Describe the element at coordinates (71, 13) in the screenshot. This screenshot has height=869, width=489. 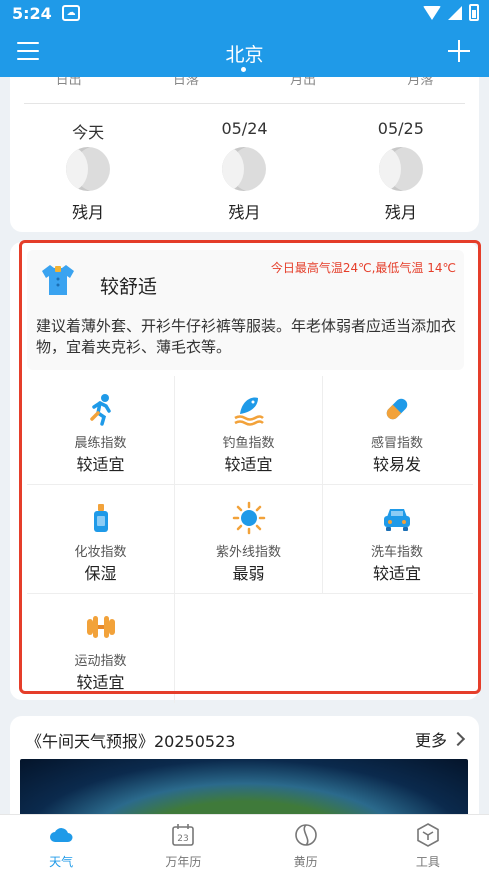
I see `notification-icon: ☁` at that location.